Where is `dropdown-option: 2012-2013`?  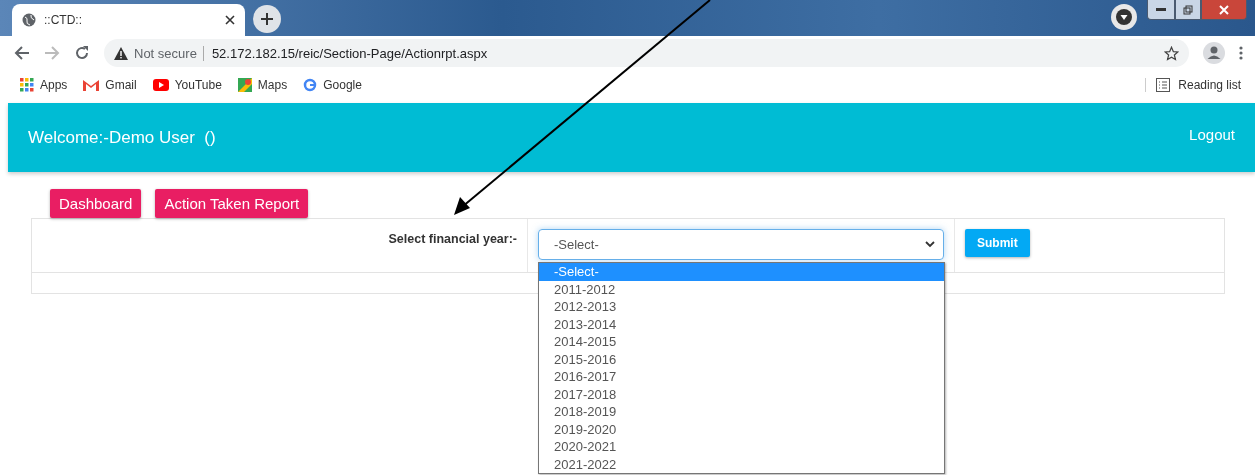 dropdown-option: 2012-2013 is located at coordinates (741, 307).